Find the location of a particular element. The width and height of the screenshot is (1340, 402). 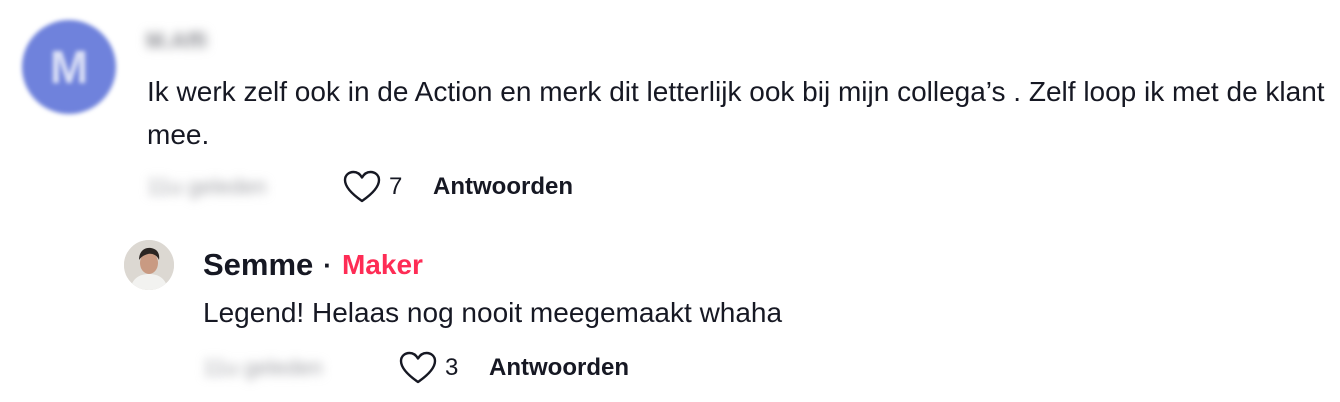

reply-like-button: 3 is located at coordinates (444, 368).